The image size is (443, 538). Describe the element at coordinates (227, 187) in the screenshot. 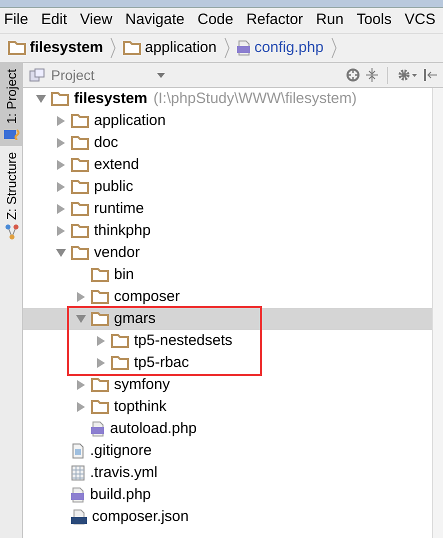

I see `tree-item: public` at that location.